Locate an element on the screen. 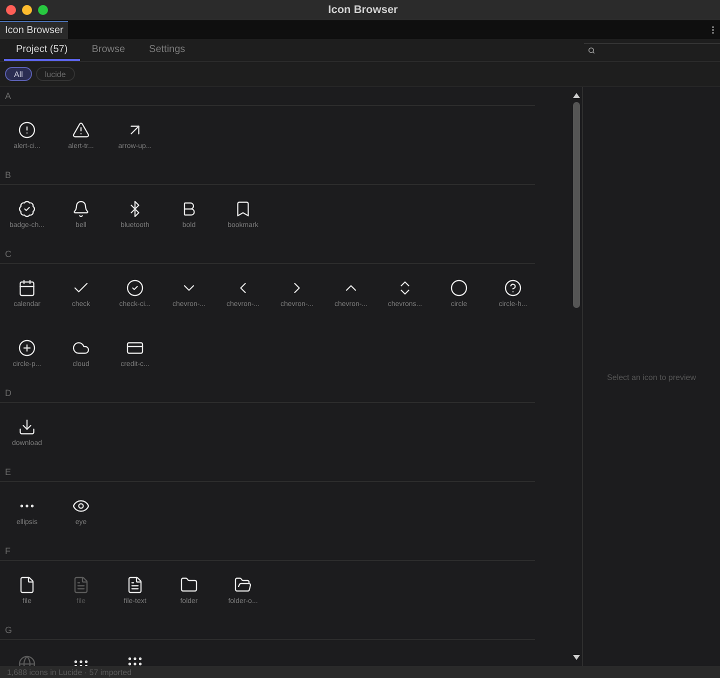 Image resolution: width=720 pixels, height=678 pixels. cloud-icon is located at coordinates (81, 348).